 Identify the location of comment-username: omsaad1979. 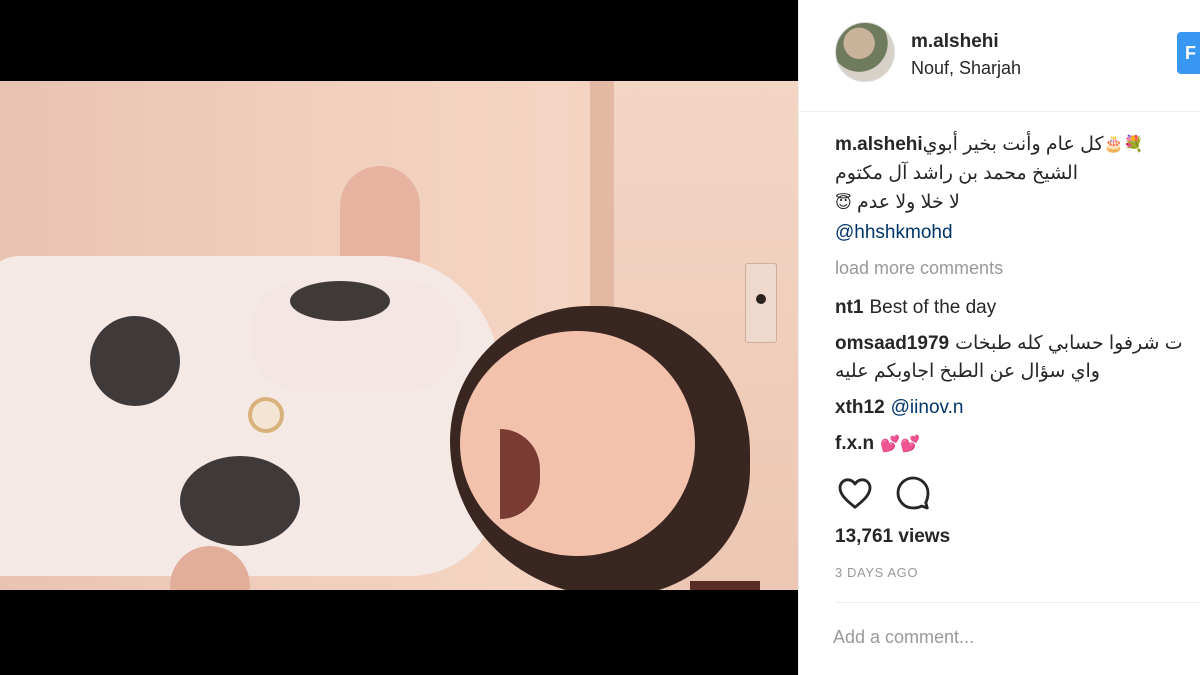
(892, 343).